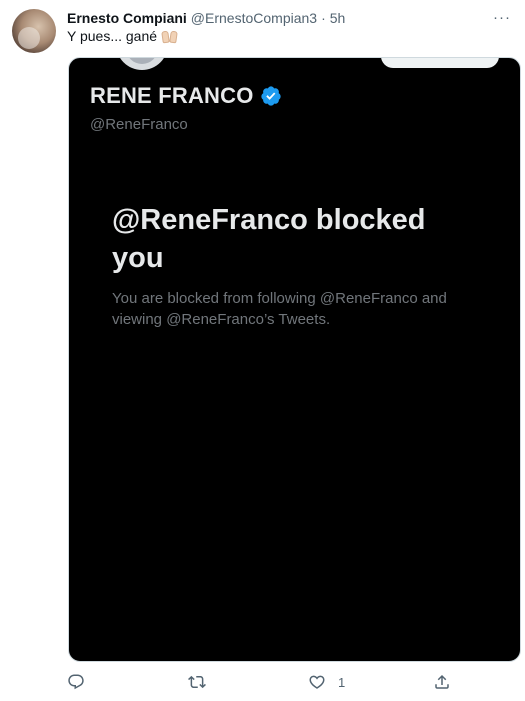 This screenshot has height=701, width=525. I want to click on like-button: 1, so click(326, 682).